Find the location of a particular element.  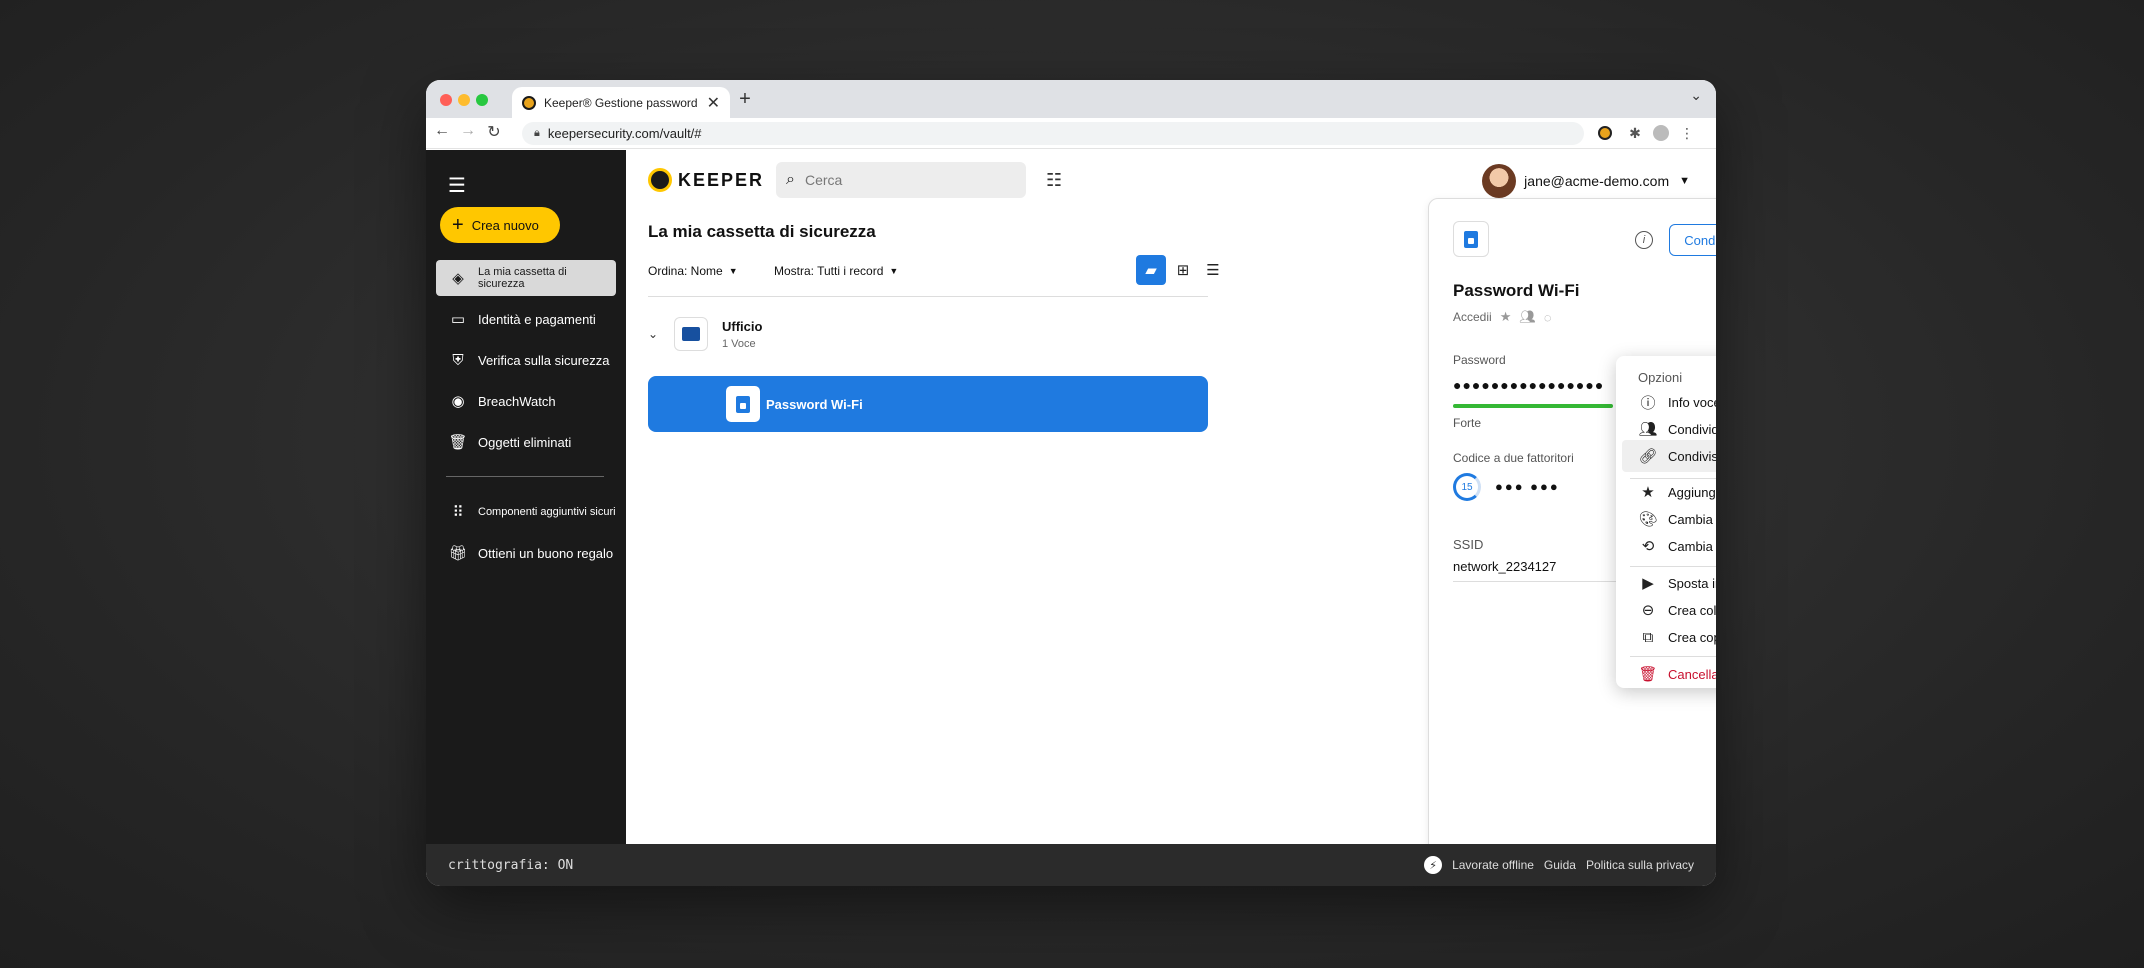

sidebar-item-addons: ⠿ Componenti aggiuntivi sicuri is located at coordinates (526, 512).